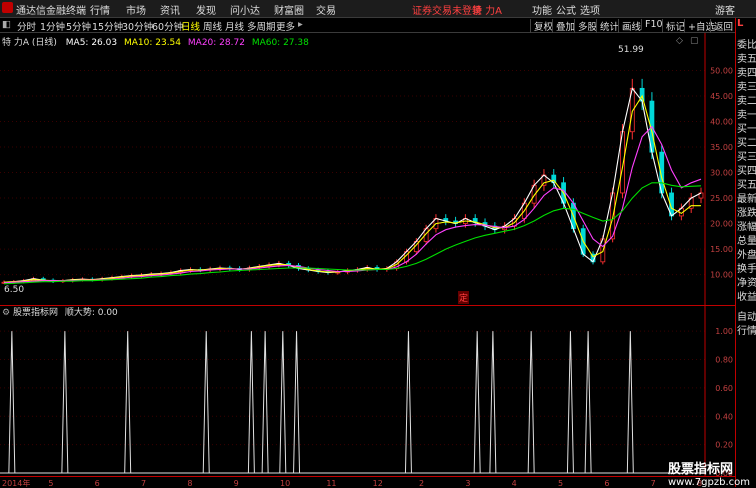  What do you see at coordinates (52, 26) in the screenshot?
I see `period-1min: 1分钟` at bounding box center [52, 26].